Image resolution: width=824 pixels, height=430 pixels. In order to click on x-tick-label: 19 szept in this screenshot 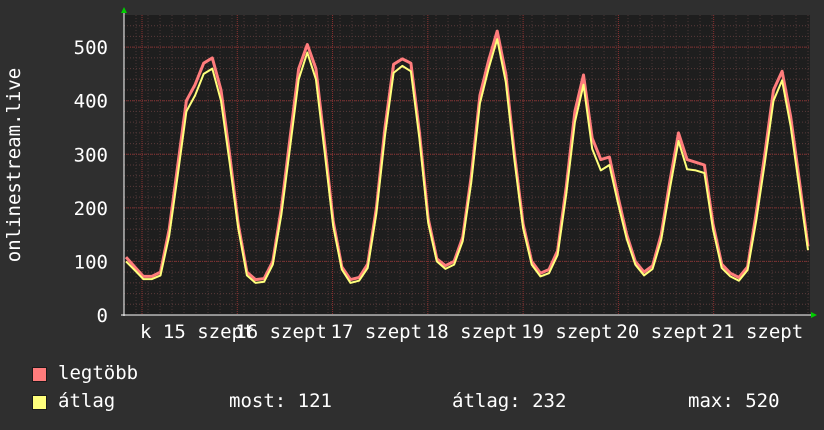, I will do `click(567, 332)`.